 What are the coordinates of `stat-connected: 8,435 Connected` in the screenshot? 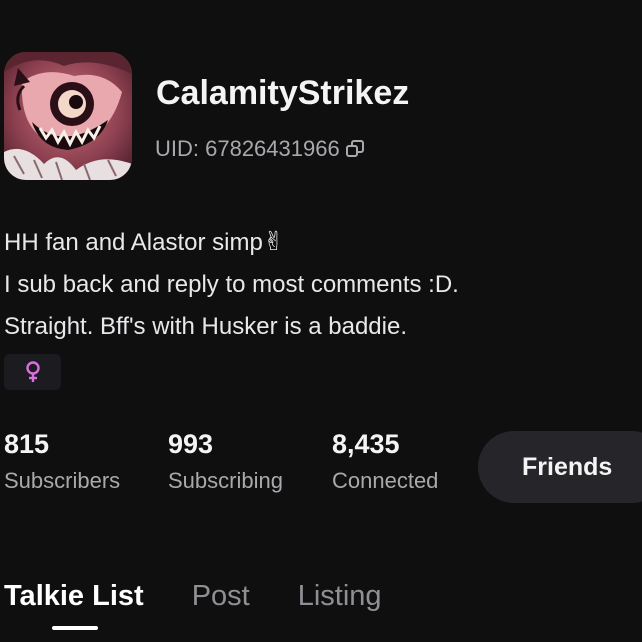 It's located at (385, 461).